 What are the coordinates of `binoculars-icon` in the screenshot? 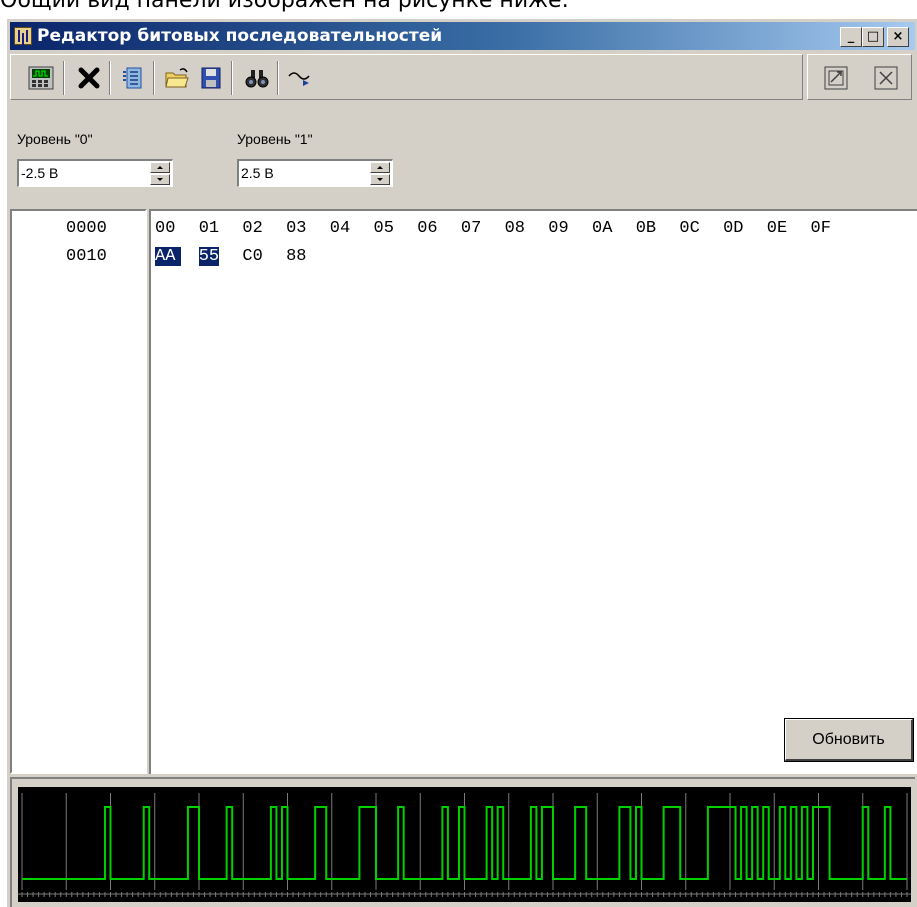 It's located at (257, 78).